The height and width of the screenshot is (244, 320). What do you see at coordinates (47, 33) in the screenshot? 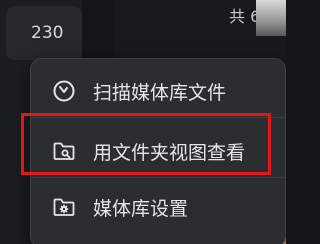
I see `count-value: 230` at bounding box center [47, 33].